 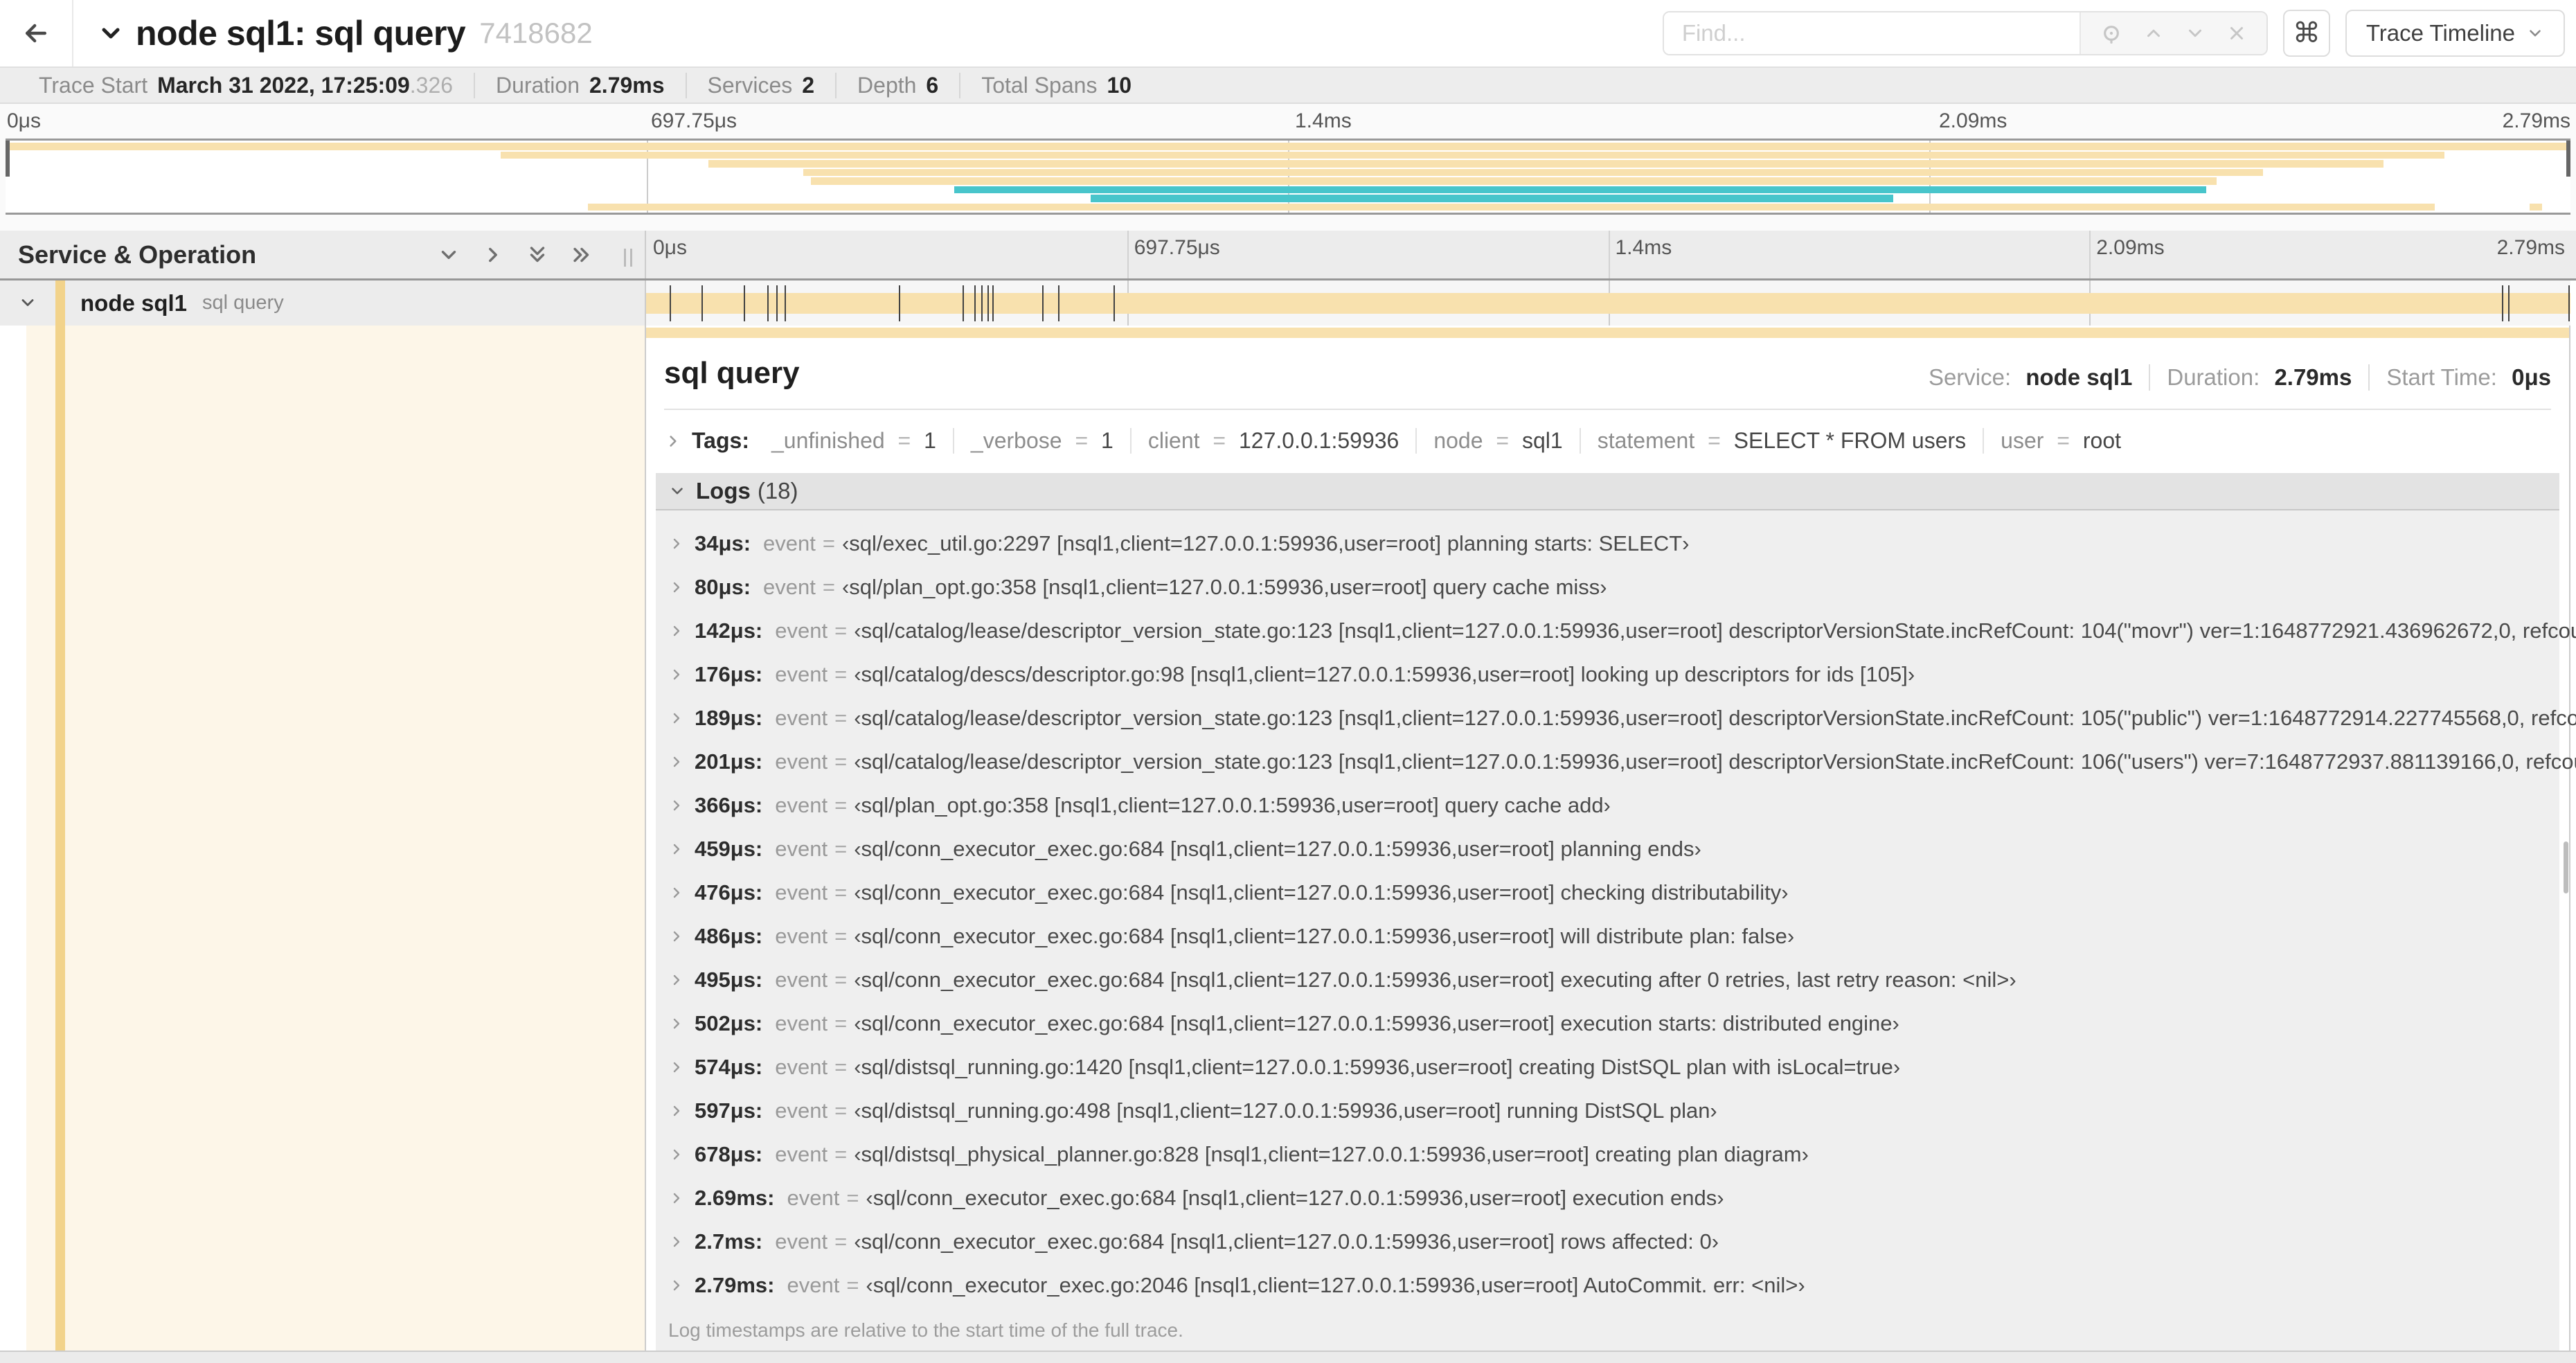 What do you see at coordinates (1107, 441) in the screenshot?
I see `tag-value: 1` at bounding box center [1107, 441].